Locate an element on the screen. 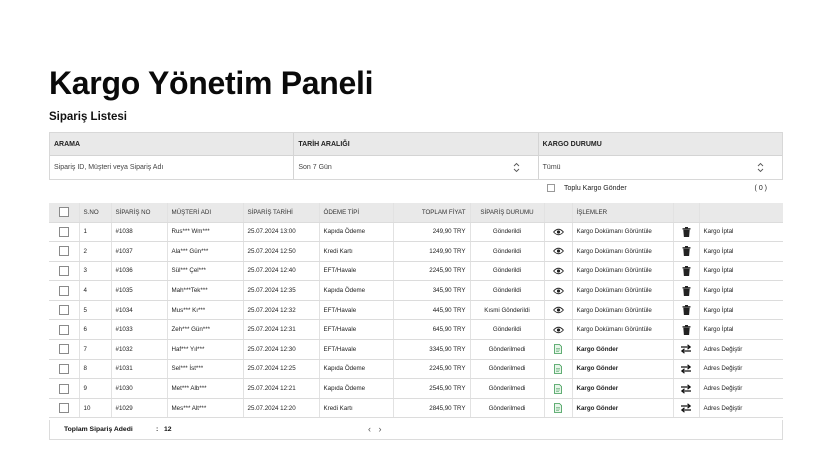 The image size is (828, 466). row-payment: Kapıda Ödeme is located at coordinates (356, 232).